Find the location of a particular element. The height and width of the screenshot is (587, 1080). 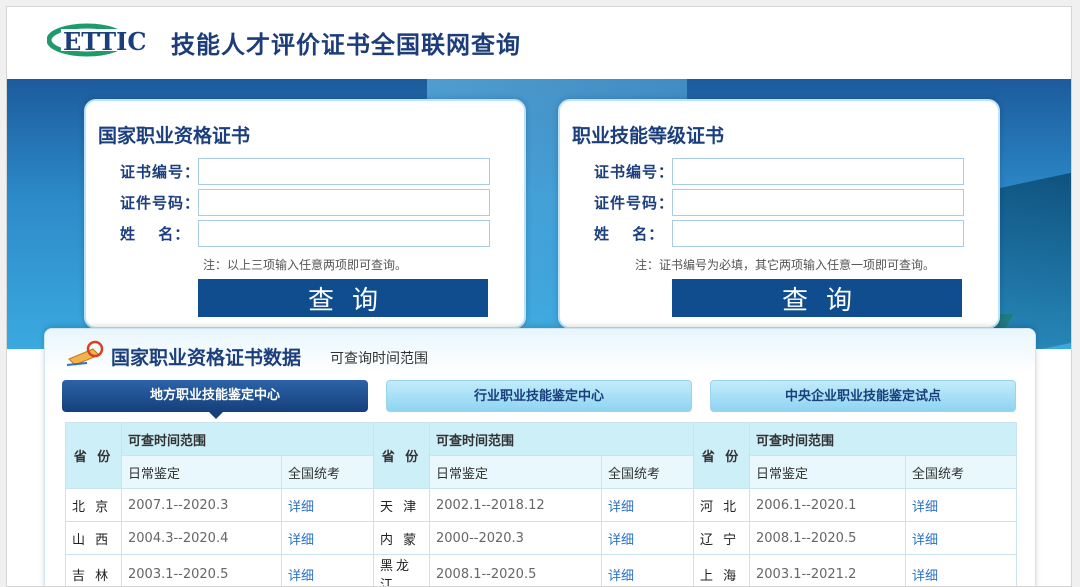

range-cell: 2003.1--2020.5 is located at coordinates (201, 570).